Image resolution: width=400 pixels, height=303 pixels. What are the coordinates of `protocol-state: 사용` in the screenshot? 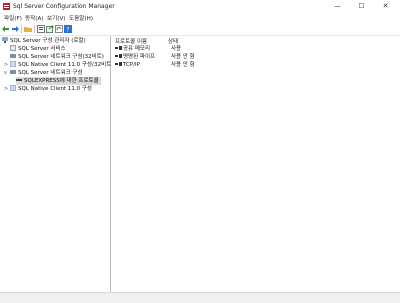 It's located at (176, 49).